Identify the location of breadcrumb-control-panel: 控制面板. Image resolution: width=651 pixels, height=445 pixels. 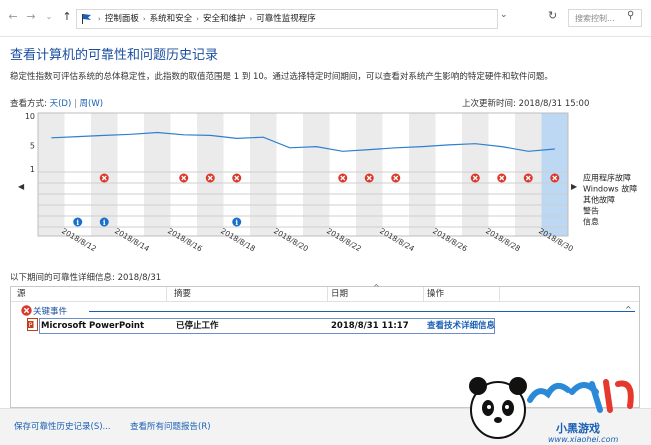
(122, 19).